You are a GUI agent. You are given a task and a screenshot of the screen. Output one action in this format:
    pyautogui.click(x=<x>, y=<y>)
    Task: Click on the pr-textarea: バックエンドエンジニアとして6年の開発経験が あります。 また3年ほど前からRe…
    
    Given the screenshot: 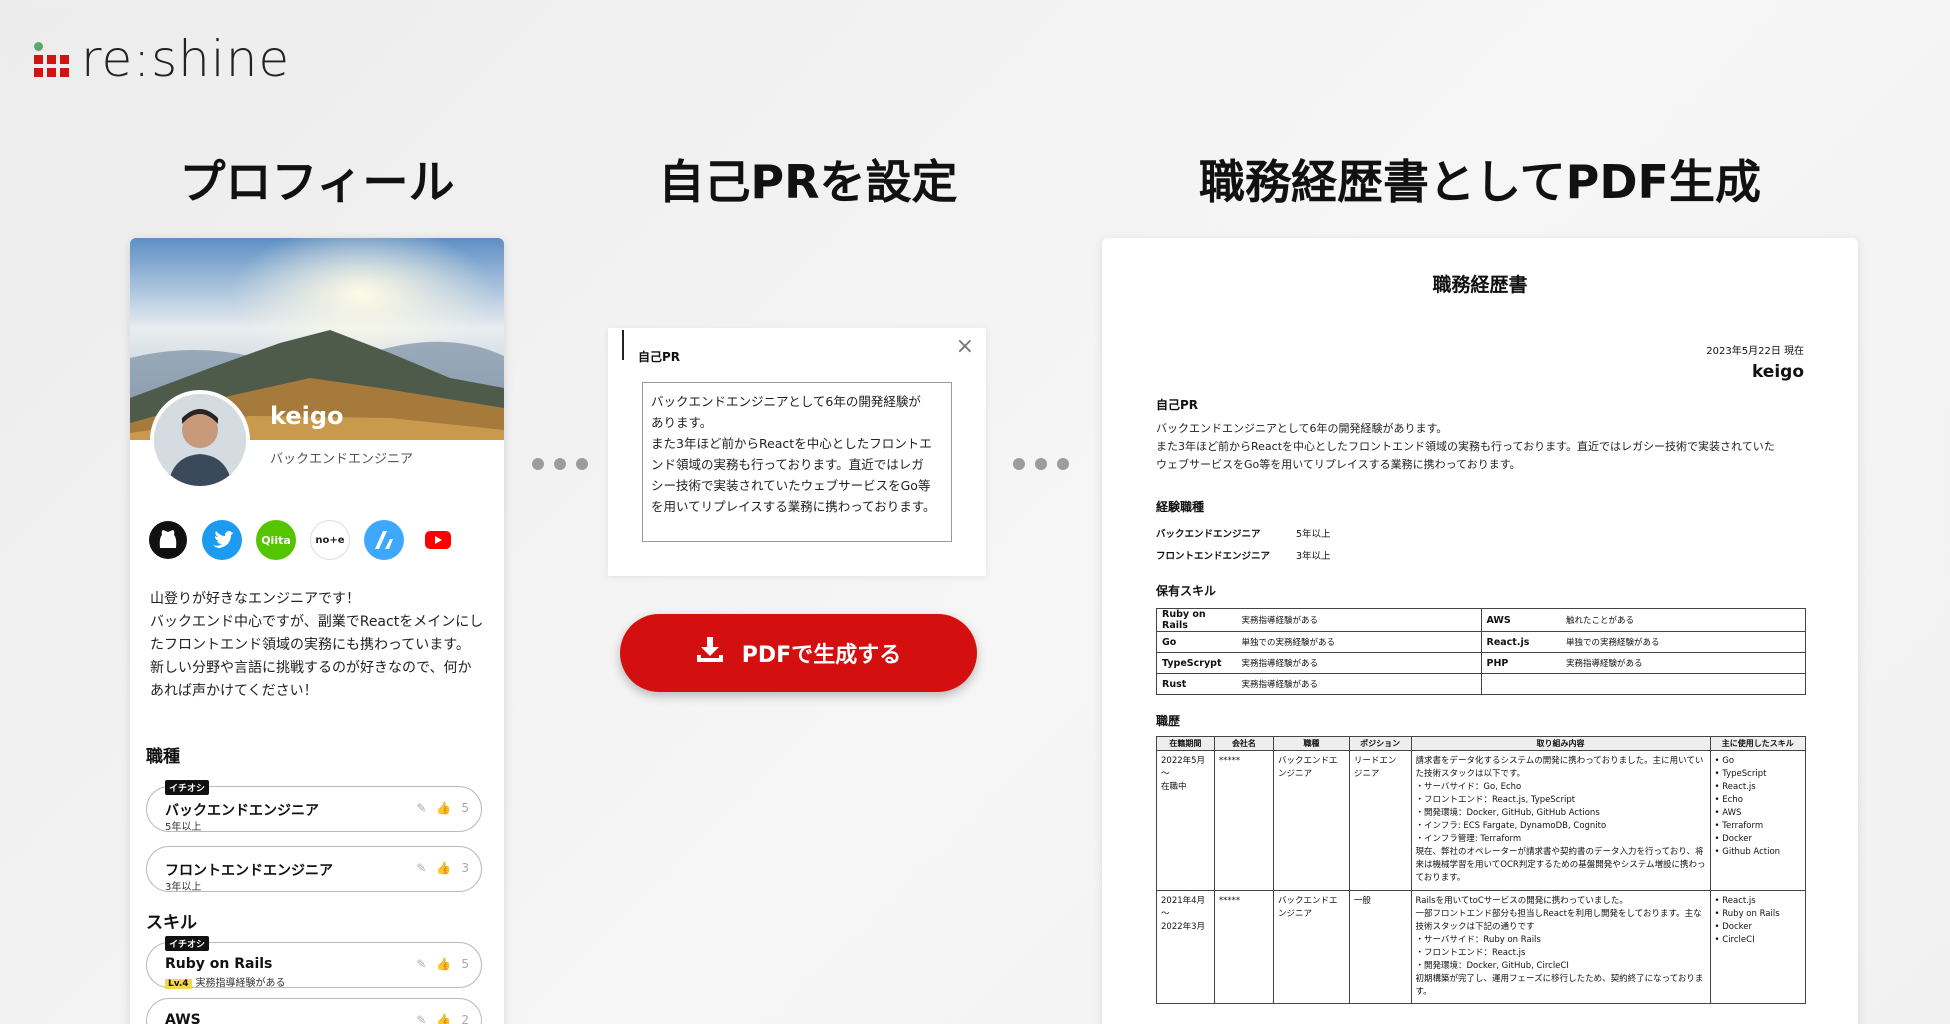 What is the action you would take?
    pyautogui.click(x=797, y=462)
    